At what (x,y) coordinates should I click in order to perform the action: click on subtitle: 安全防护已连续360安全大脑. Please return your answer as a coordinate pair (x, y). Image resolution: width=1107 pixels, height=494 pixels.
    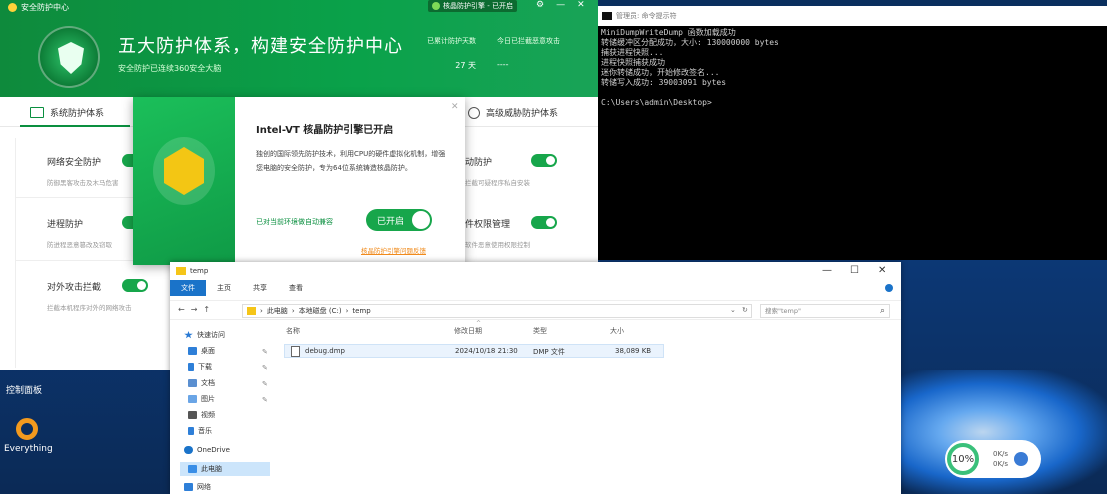
    Looking at the image, I should click on (170, 68).